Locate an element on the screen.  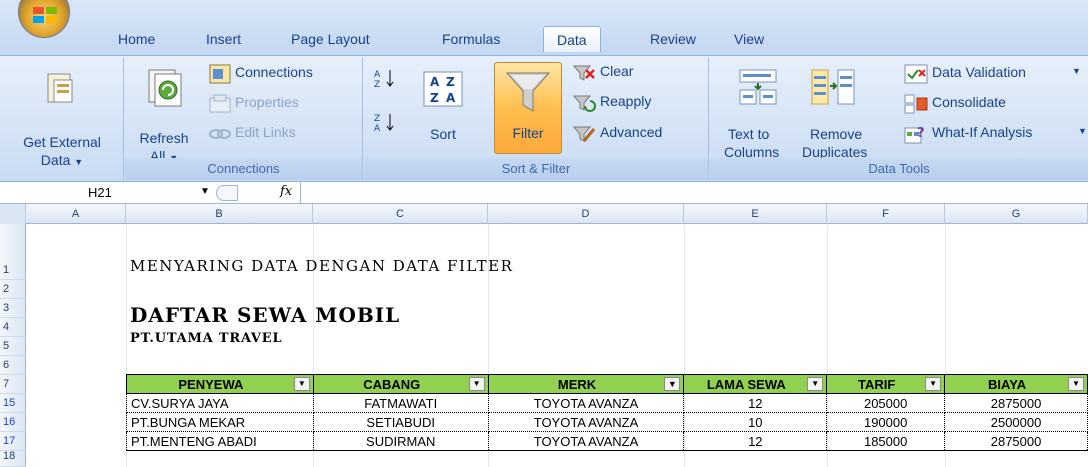
sort-descending-button: Z A is located at coordinates (386, 122).